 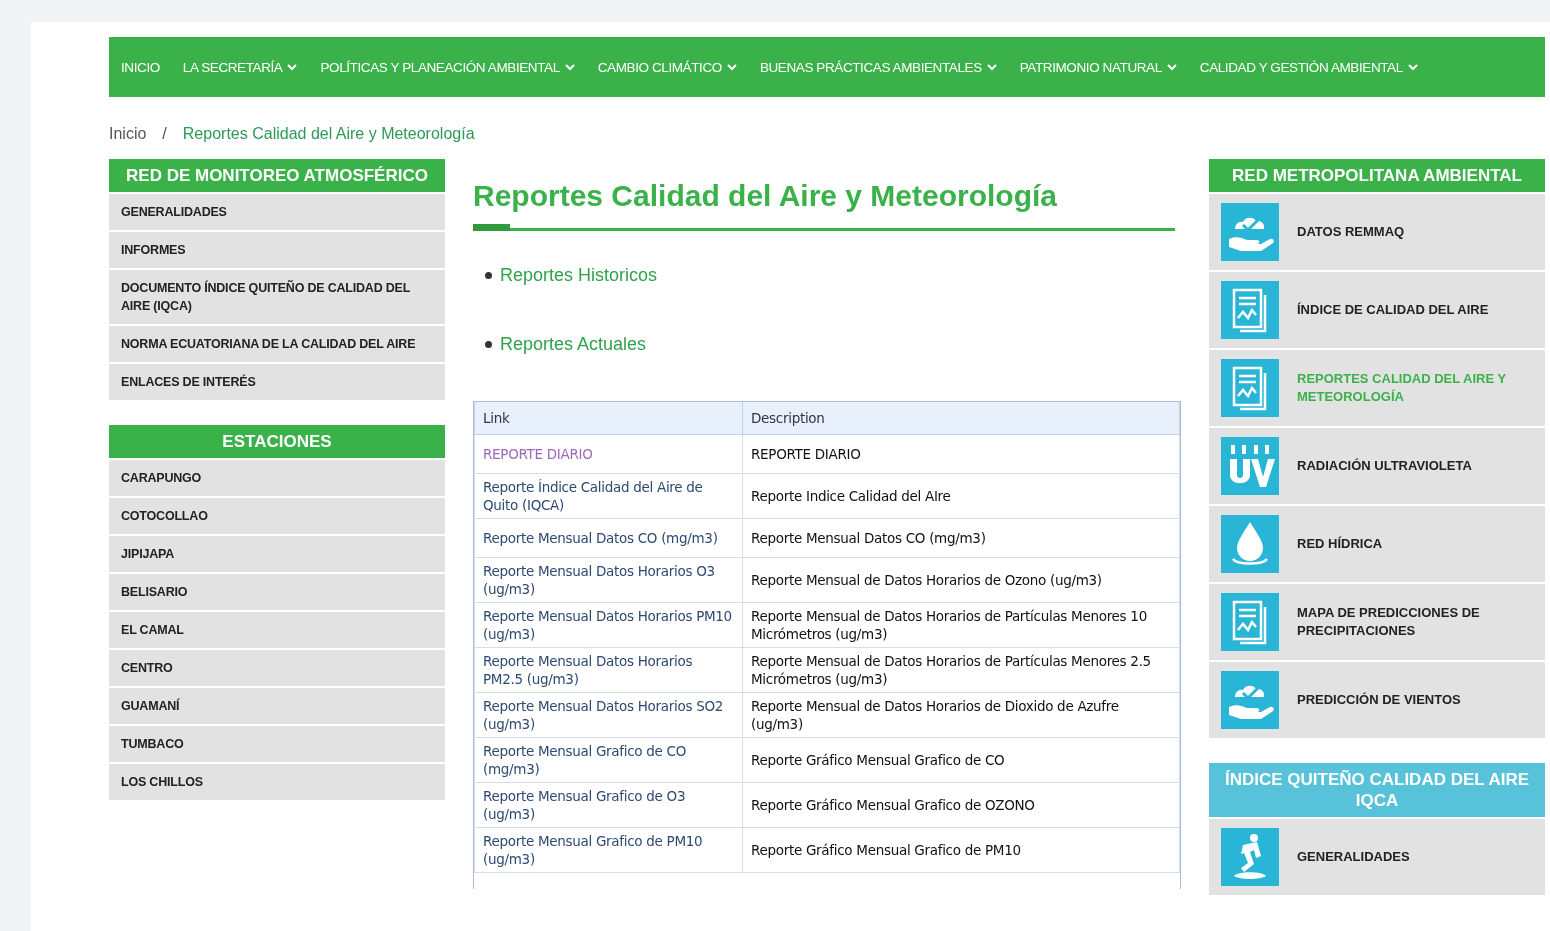 I want to click on column-header: Link, so click(x=608, y=418).